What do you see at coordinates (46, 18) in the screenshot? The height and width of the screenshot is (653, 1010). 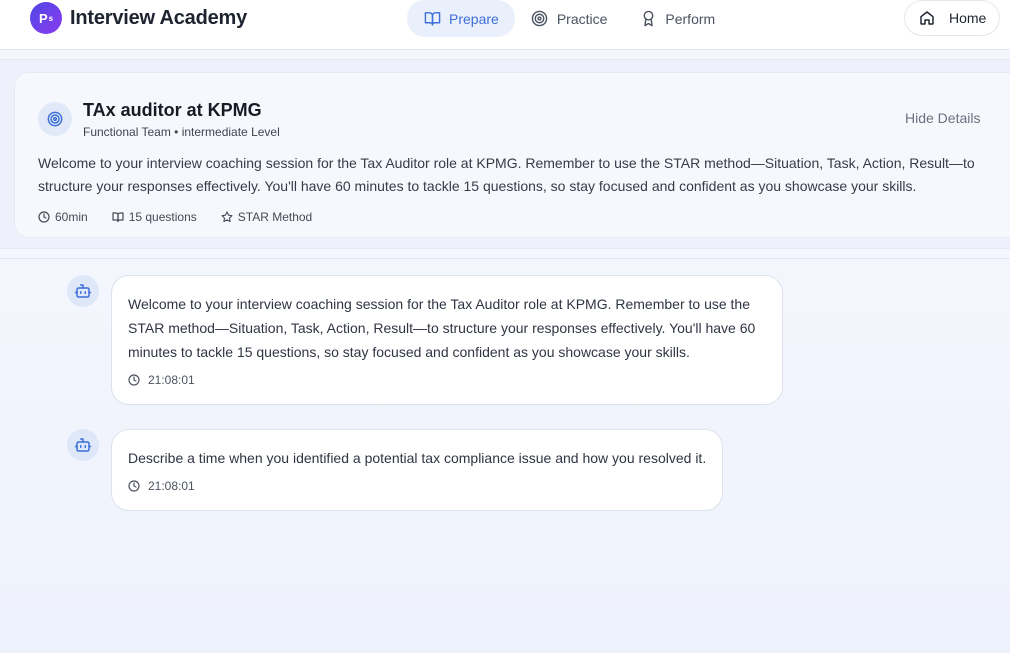 I see `brand-logo: Ps` at bounding box center [46, 18].